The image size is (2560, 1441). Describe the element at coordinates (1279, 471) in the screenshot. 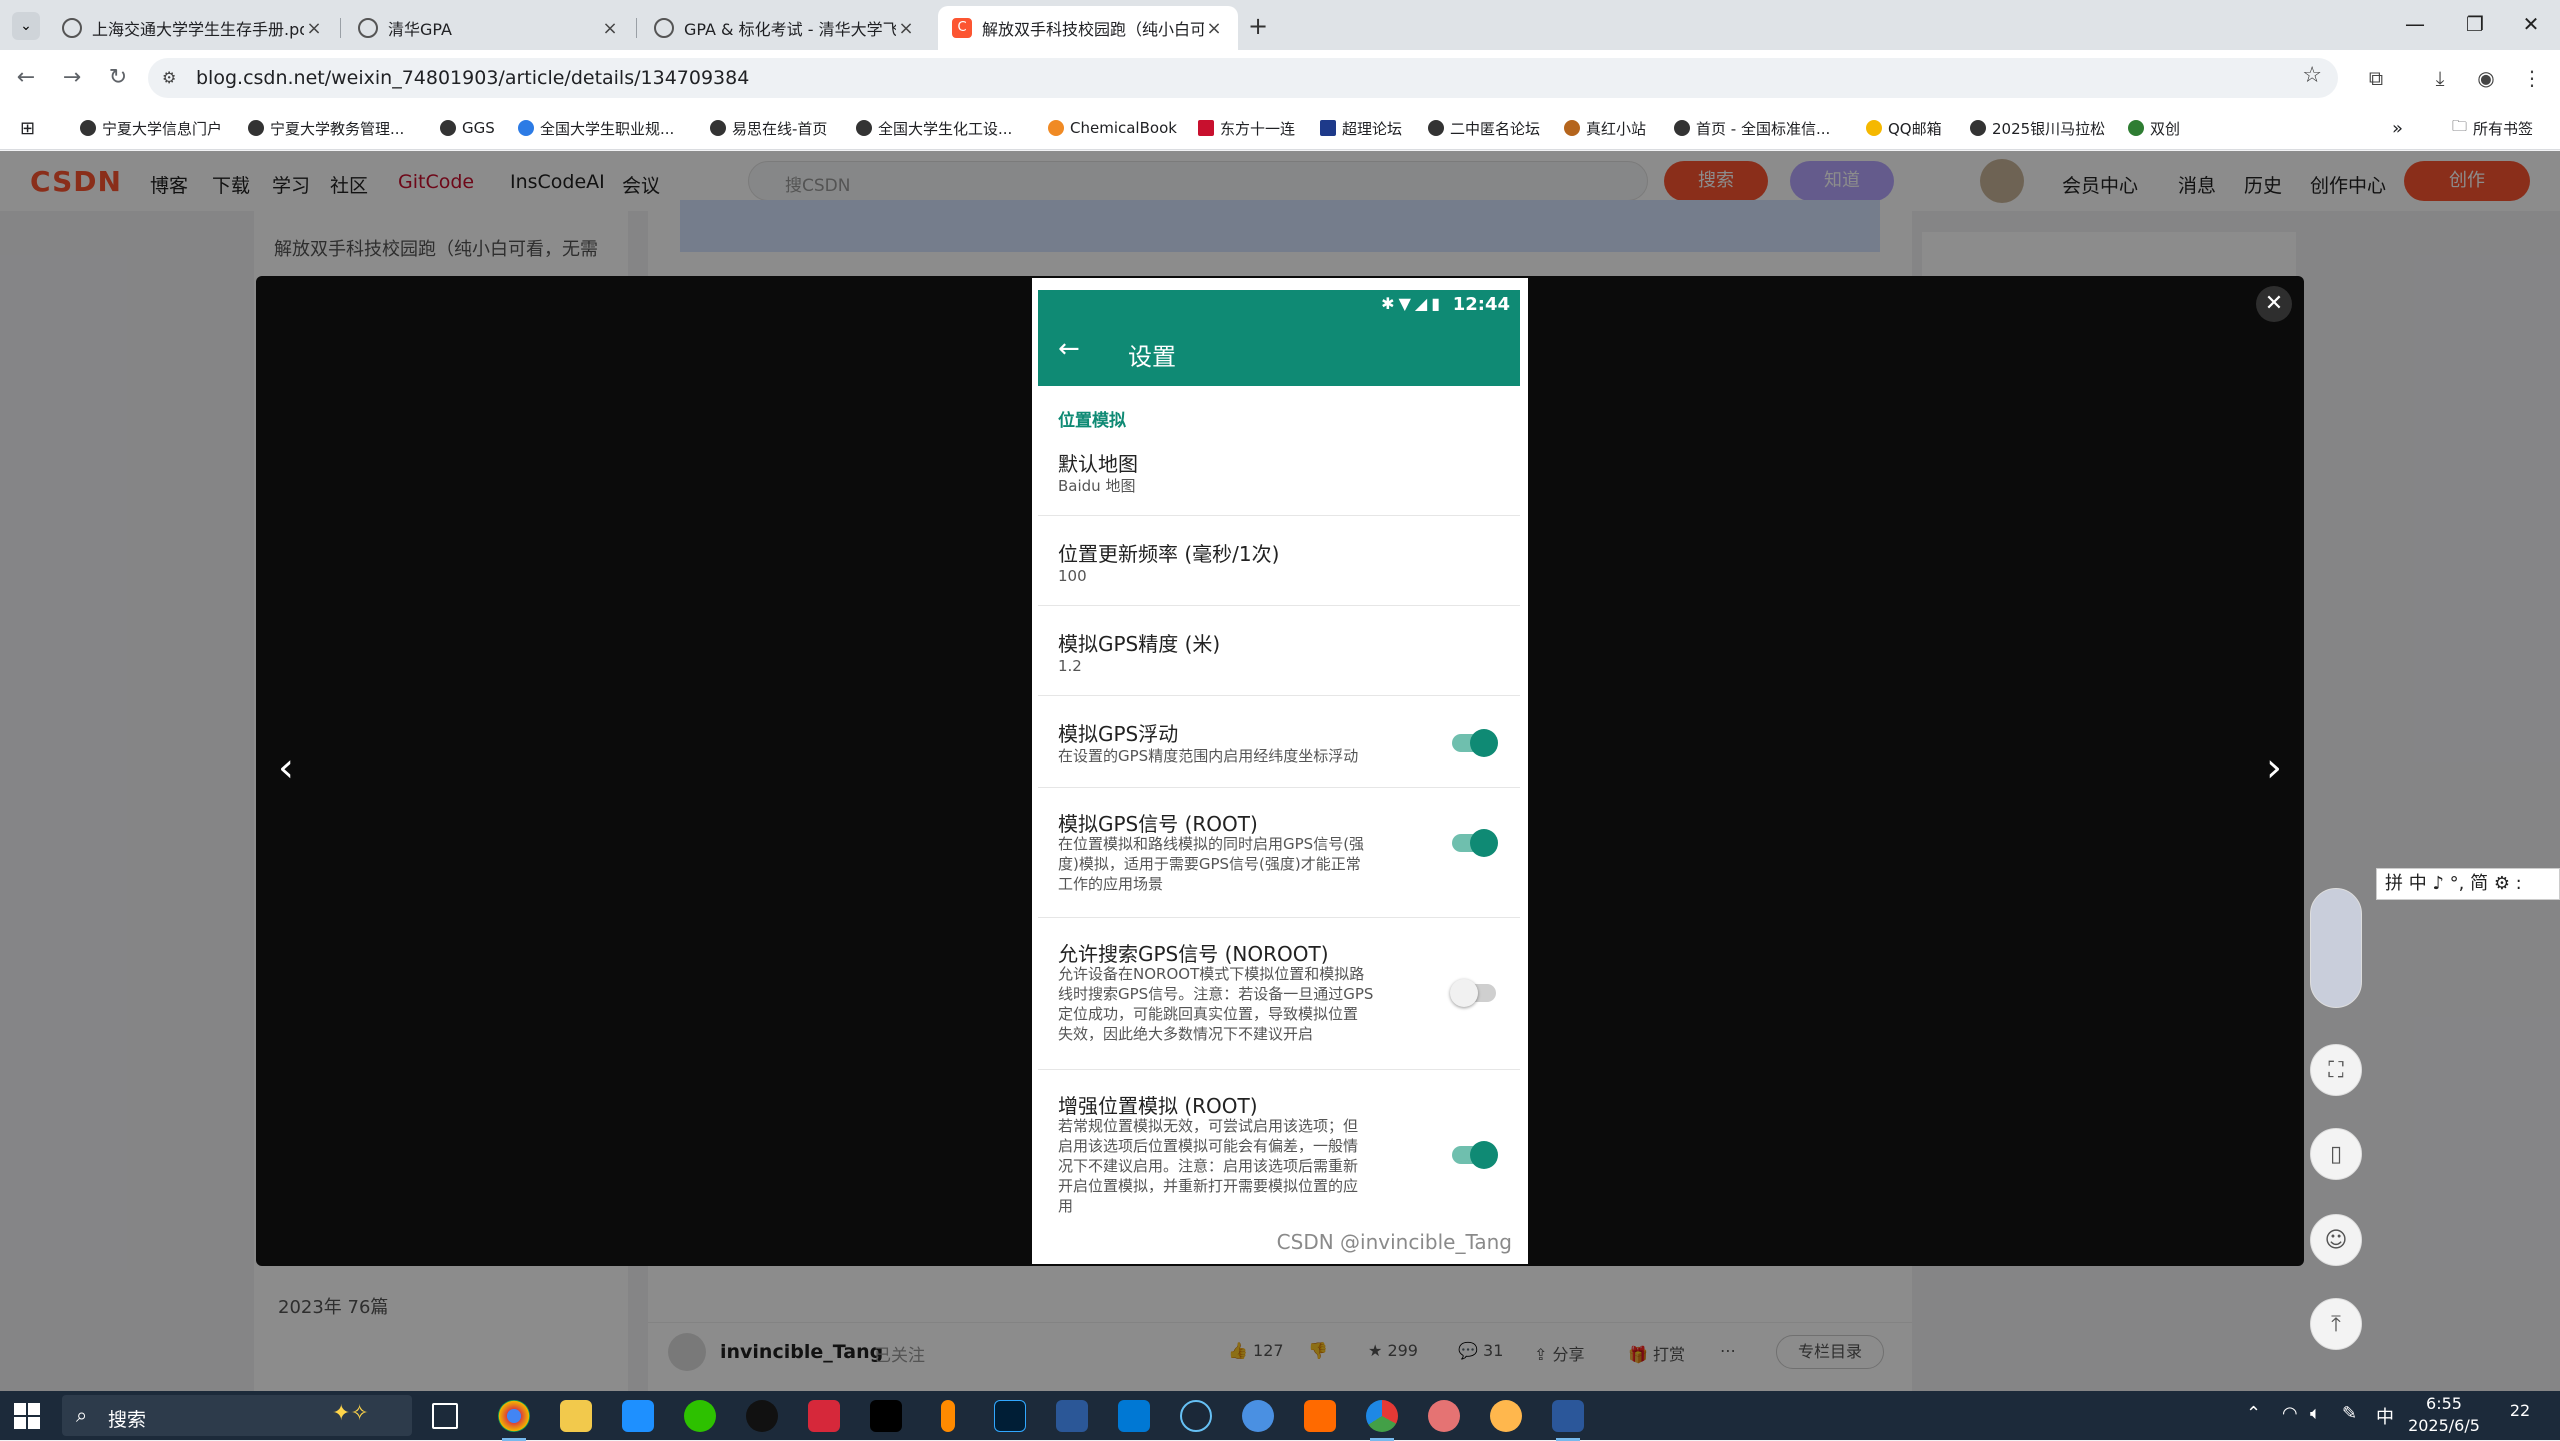

I see `setting-default-map: 默认地图 Baidu 地图` at that location.